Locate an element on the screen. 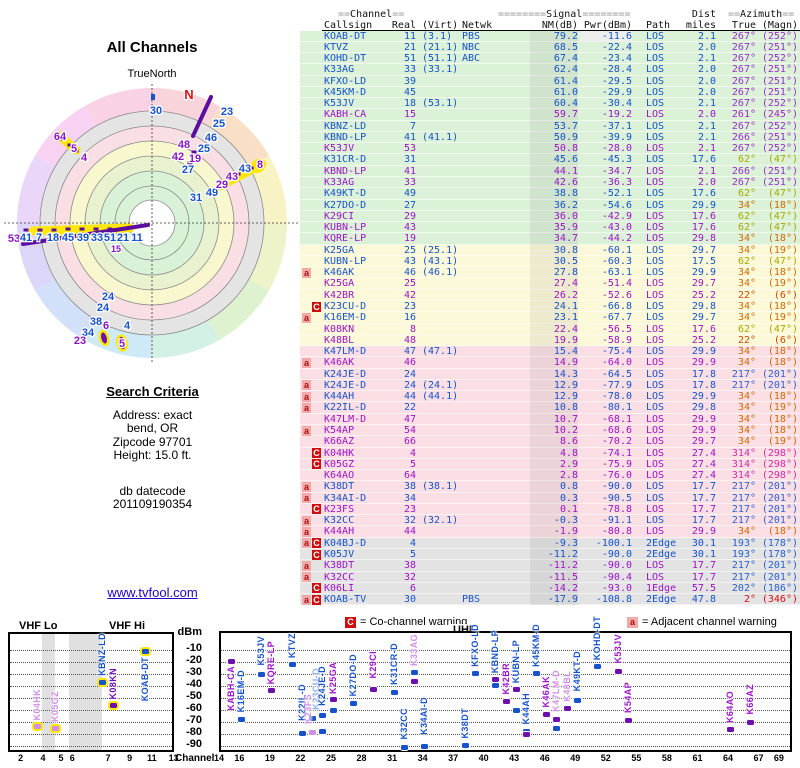 This screenshot has width=800, height=768. nm-db-cell: -1.9 is located at coordinates (565, 532).